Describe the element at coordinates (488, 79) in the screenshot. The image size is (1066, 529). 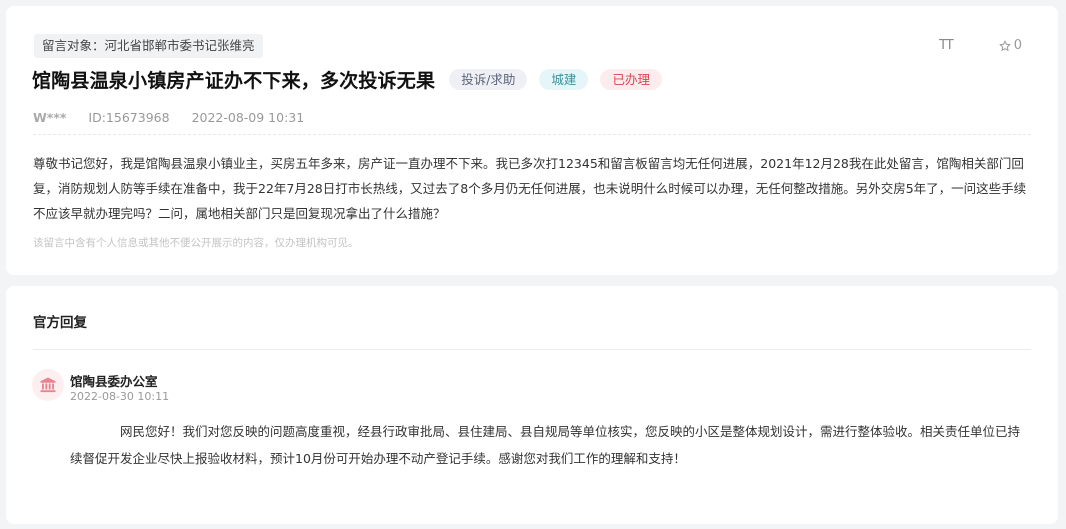
I see `category-tag: 投诉/求助` at that location.